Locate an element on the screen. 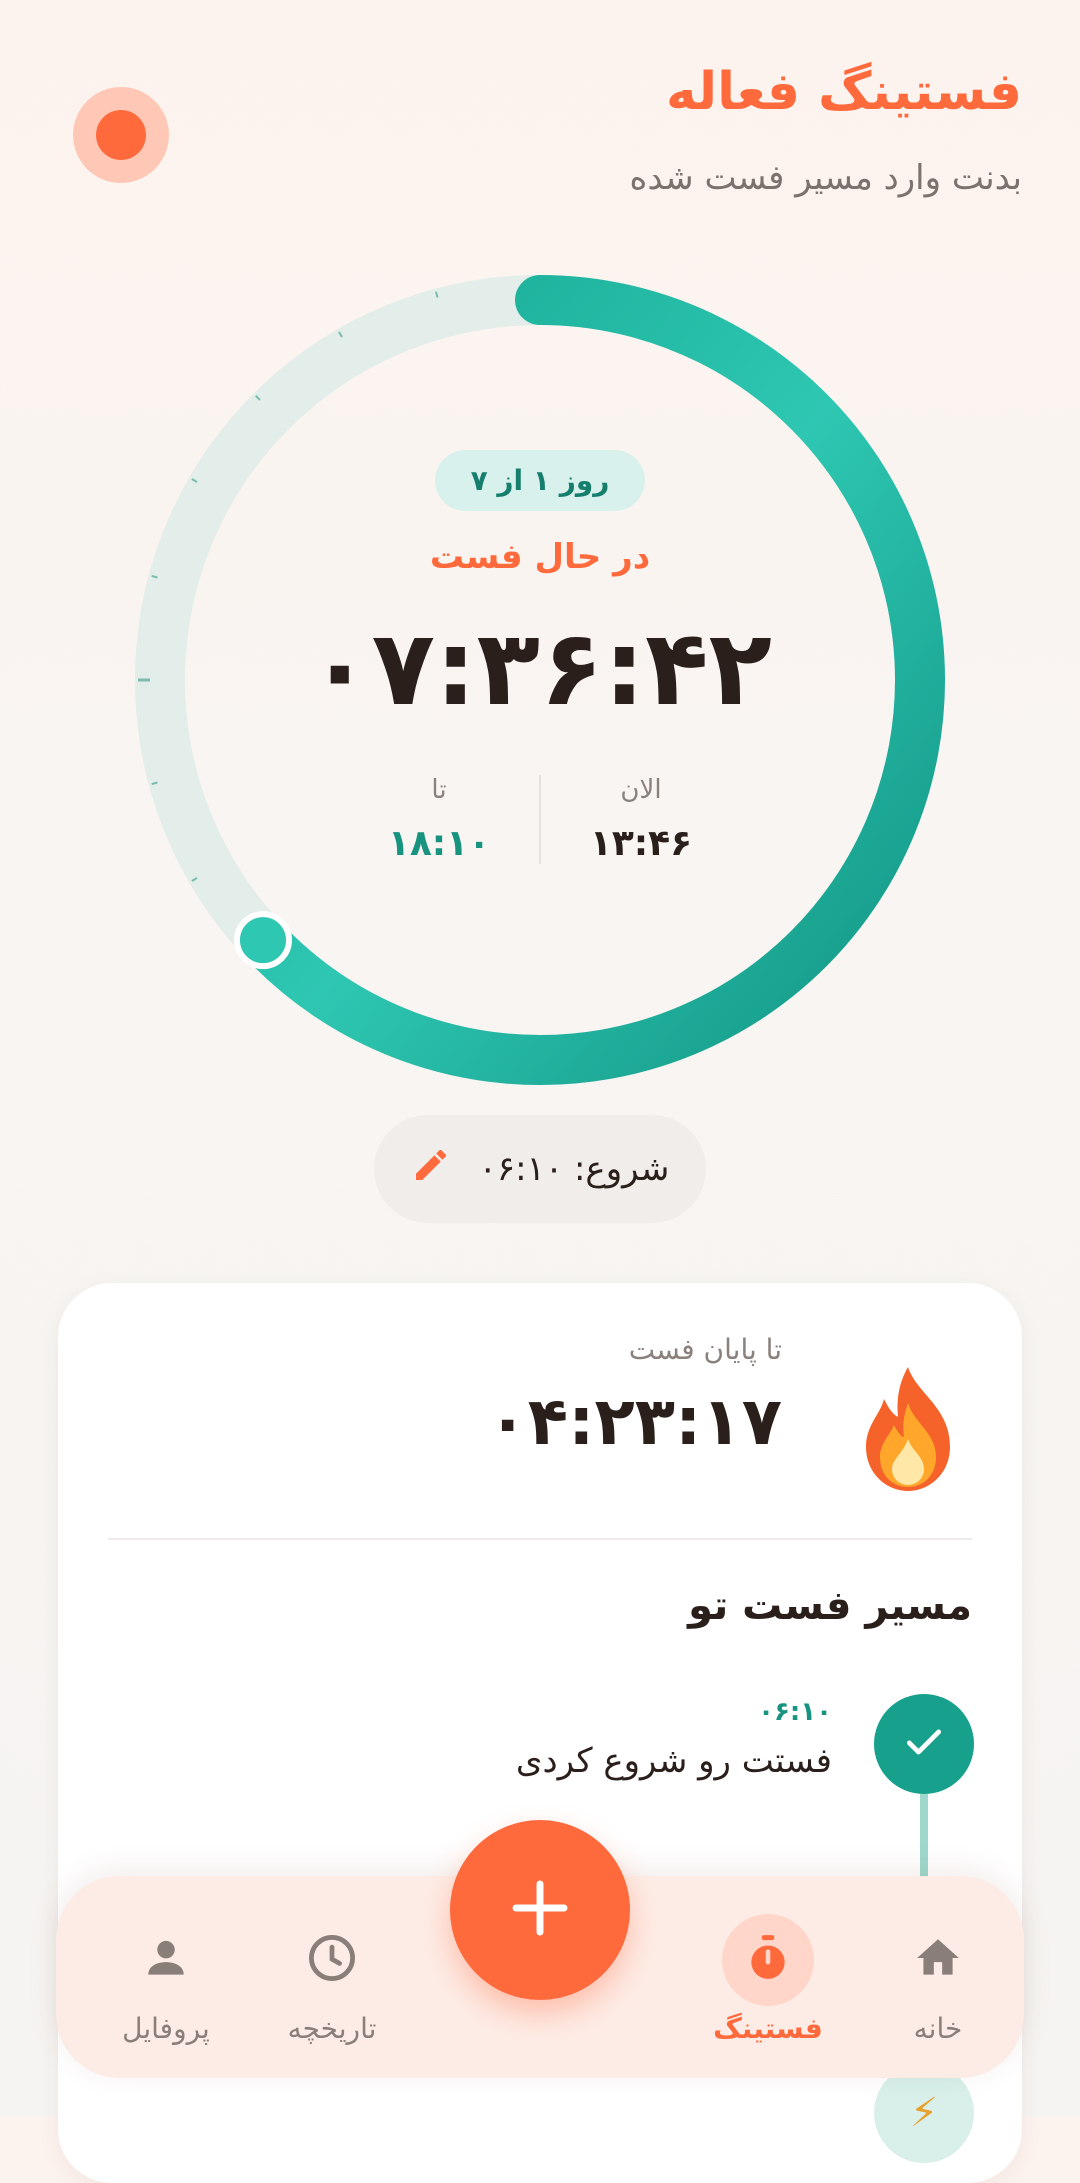  status-indicator is located at coordinates (121, 135).